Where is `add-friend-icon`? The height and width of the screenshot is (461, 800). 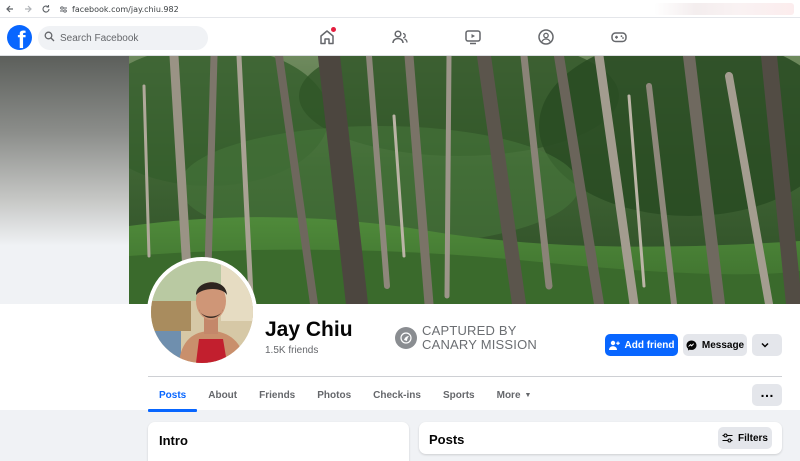 add-friend-icon is located at coordinates (614, 345).